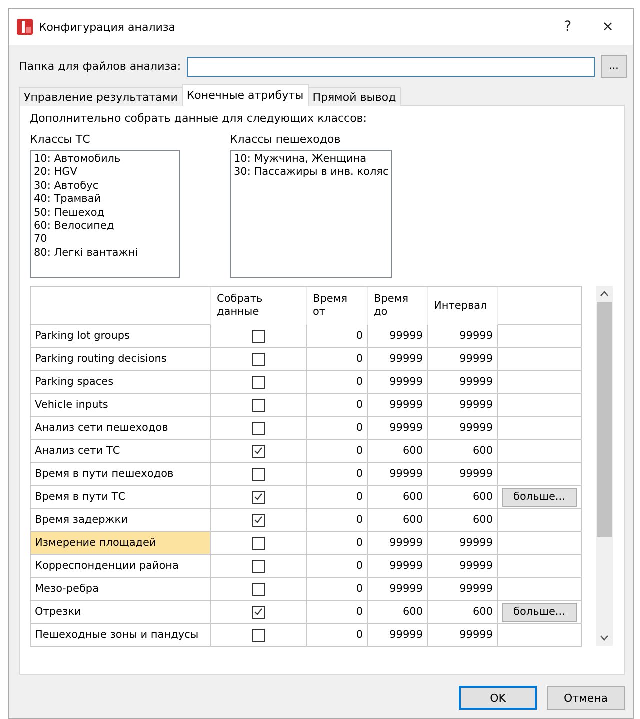 This screenshot has width=640, height=719. I want to click on ok-button: OK, so click(498, 698).